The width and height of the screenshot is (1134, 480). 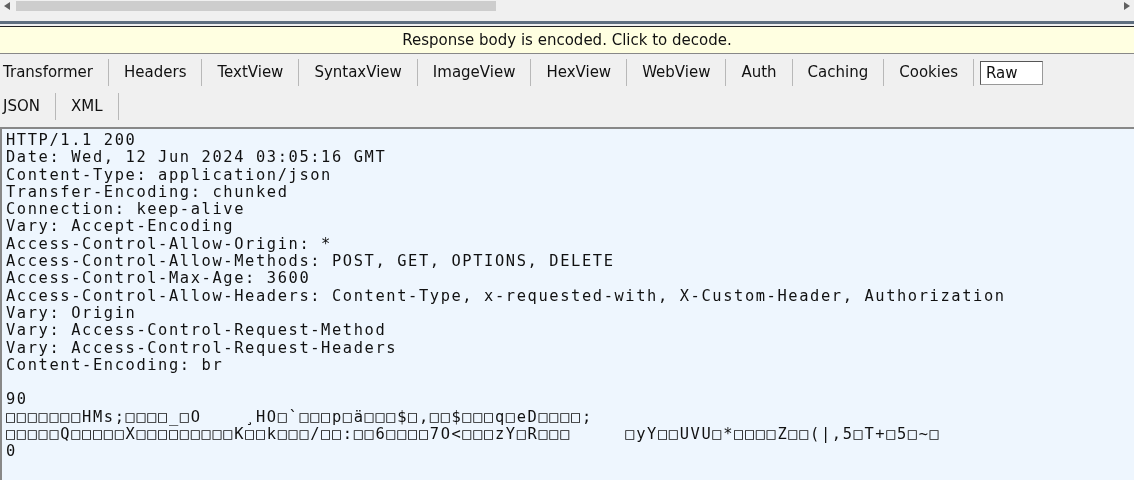 I want to click on tab: XML, so click(x=87, y=106).